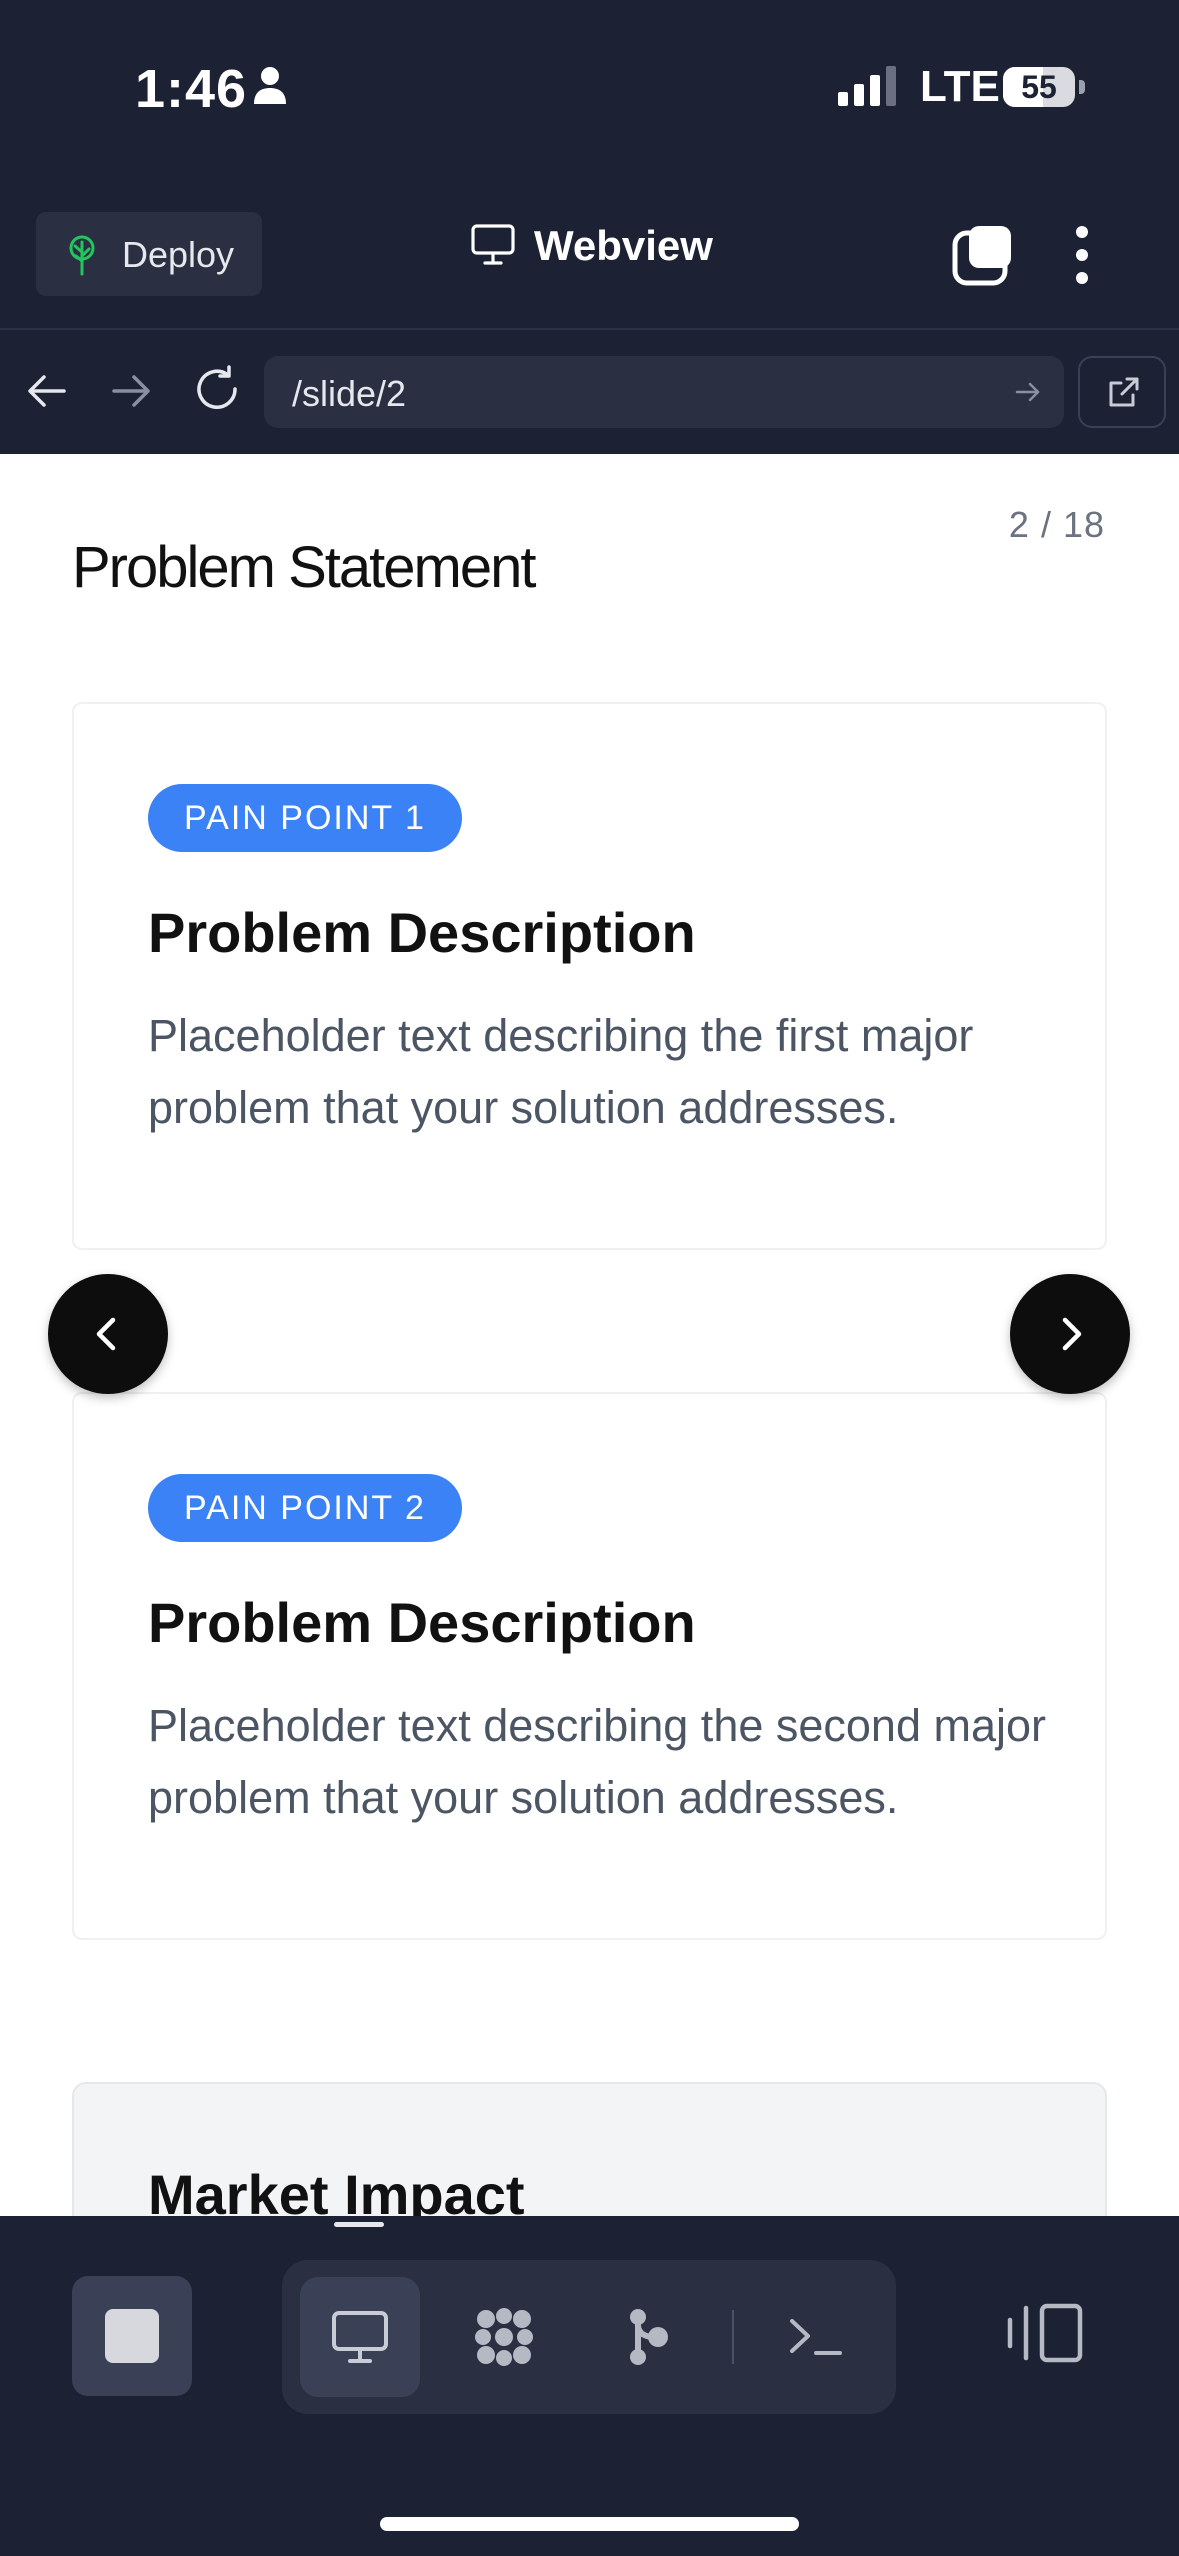 This screenshot has width=1179, height=2556. I want to click on chevron-left-icon, so click(106, 1334).